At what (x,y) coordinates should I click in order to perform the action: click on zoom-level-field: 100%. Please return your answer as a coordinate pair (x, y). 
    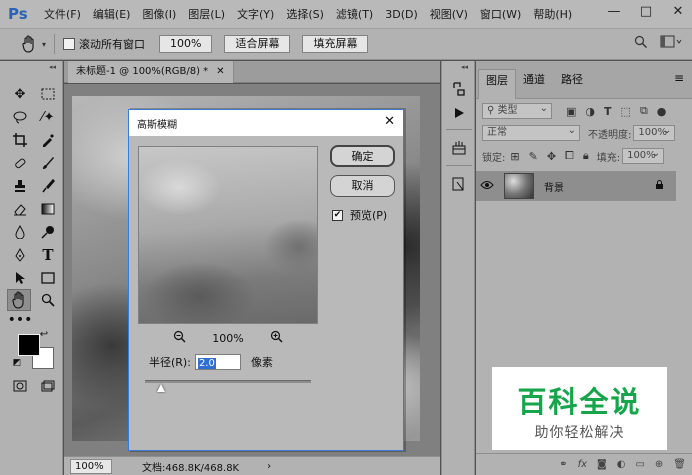
    Looking at the image, I should click on (91, 466).